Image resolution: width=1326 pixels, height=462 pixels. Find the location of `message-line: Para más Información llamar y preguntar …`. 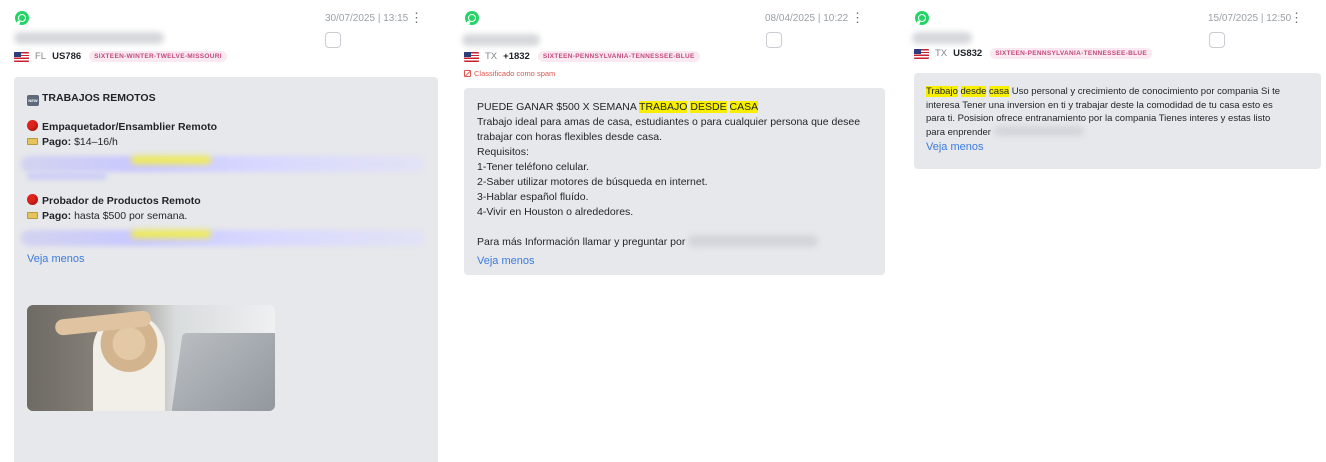

message-line: Para más Información llamar y preguntar … is located at coordinates (674, 242).